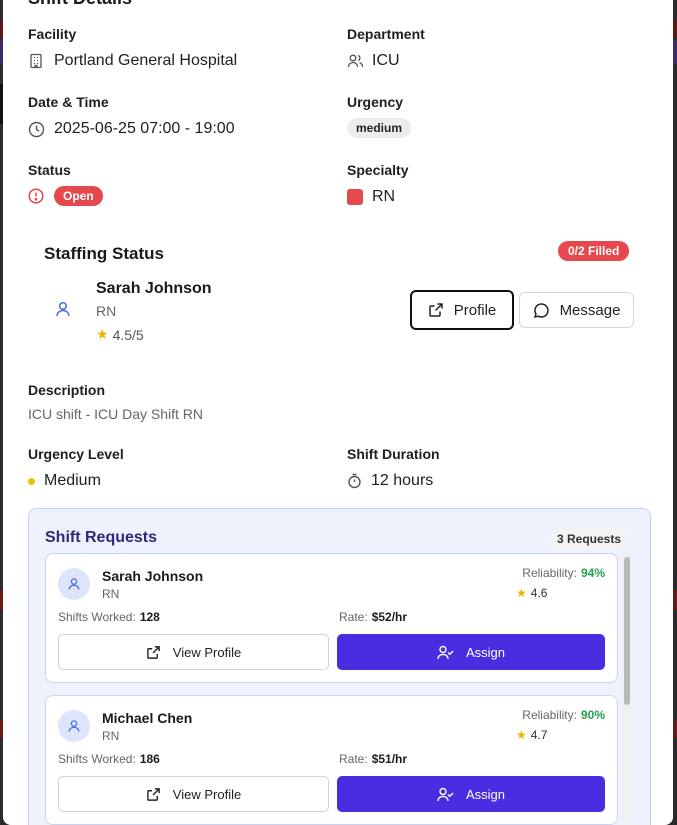  I want to click on request-rating: ★ 4.6, so click(531, 593).